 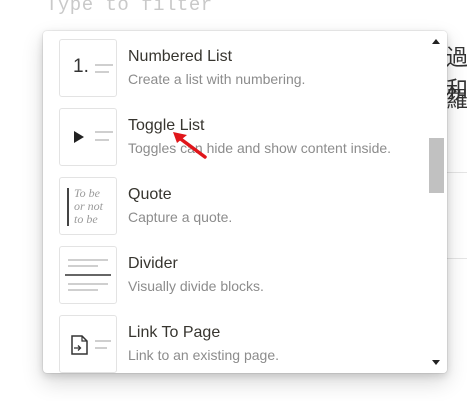 What do you see at coordinates (436, 41) in the screenshot?
I see `scroll-up-icon` at bounding box center [436, 41].